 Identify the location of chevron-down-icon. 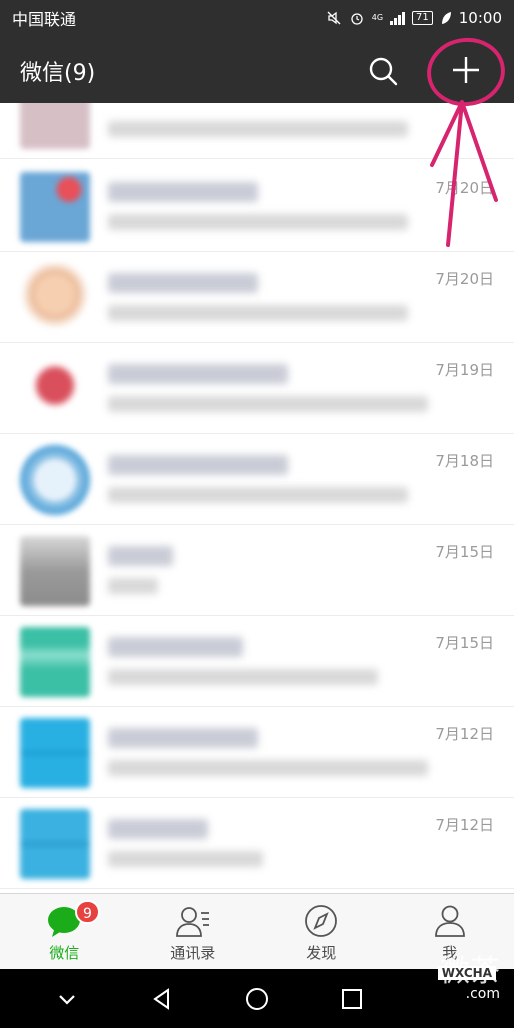
(67, 999).